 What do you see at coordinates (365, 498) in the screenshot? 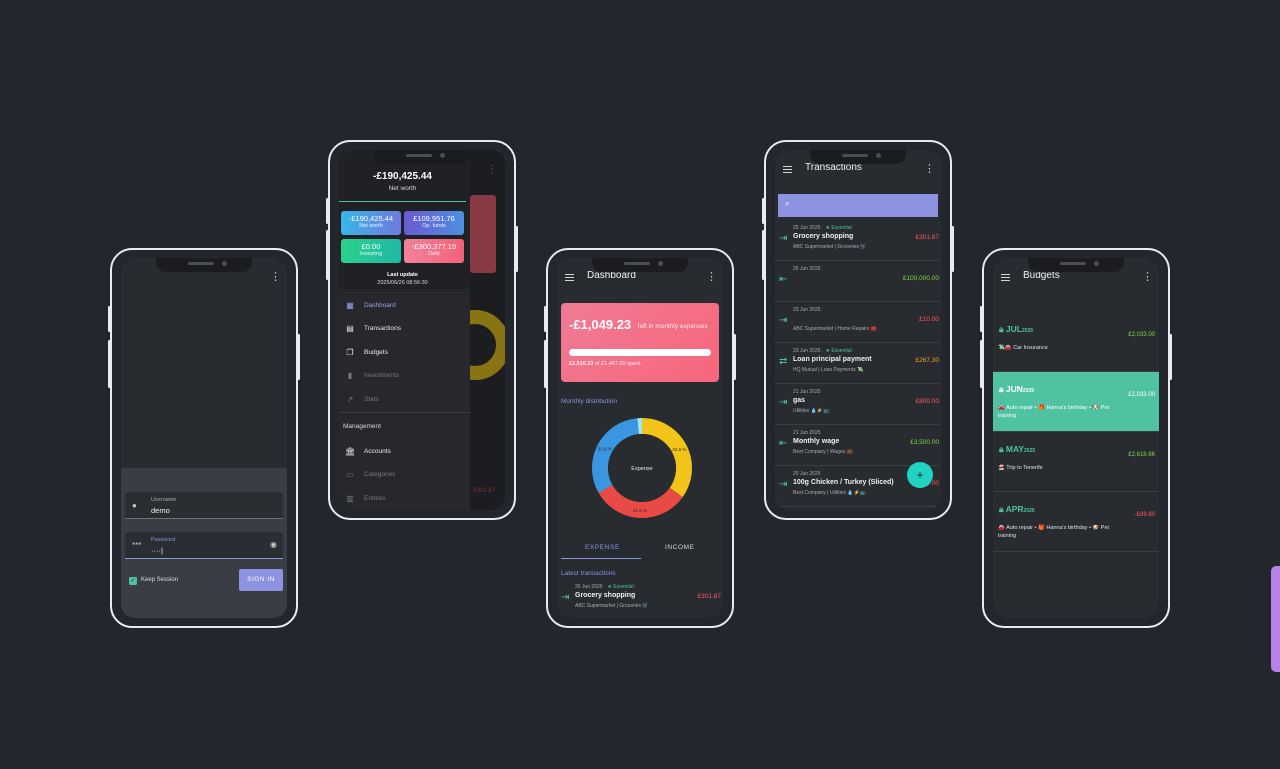
I see `nav-entities: ▥ Entities` at bounding box center [365, 498].